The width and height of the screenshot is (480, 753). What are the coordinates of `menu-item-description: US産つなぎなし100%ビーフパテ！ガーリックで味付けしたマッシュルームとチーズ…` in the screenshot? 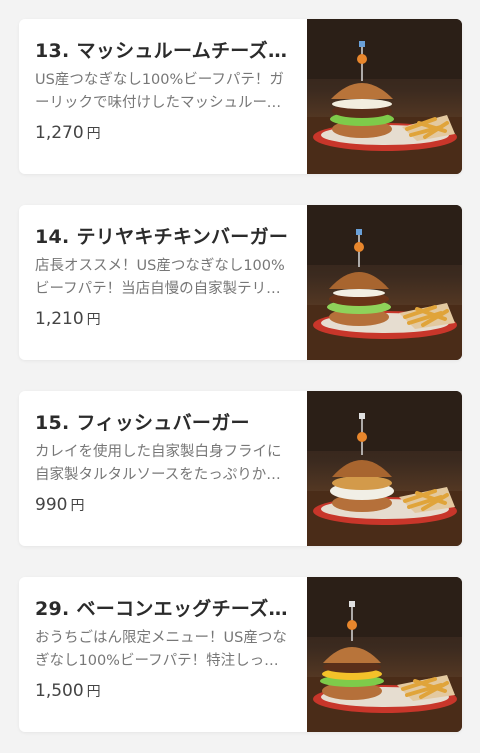 It's located at (159, 91).